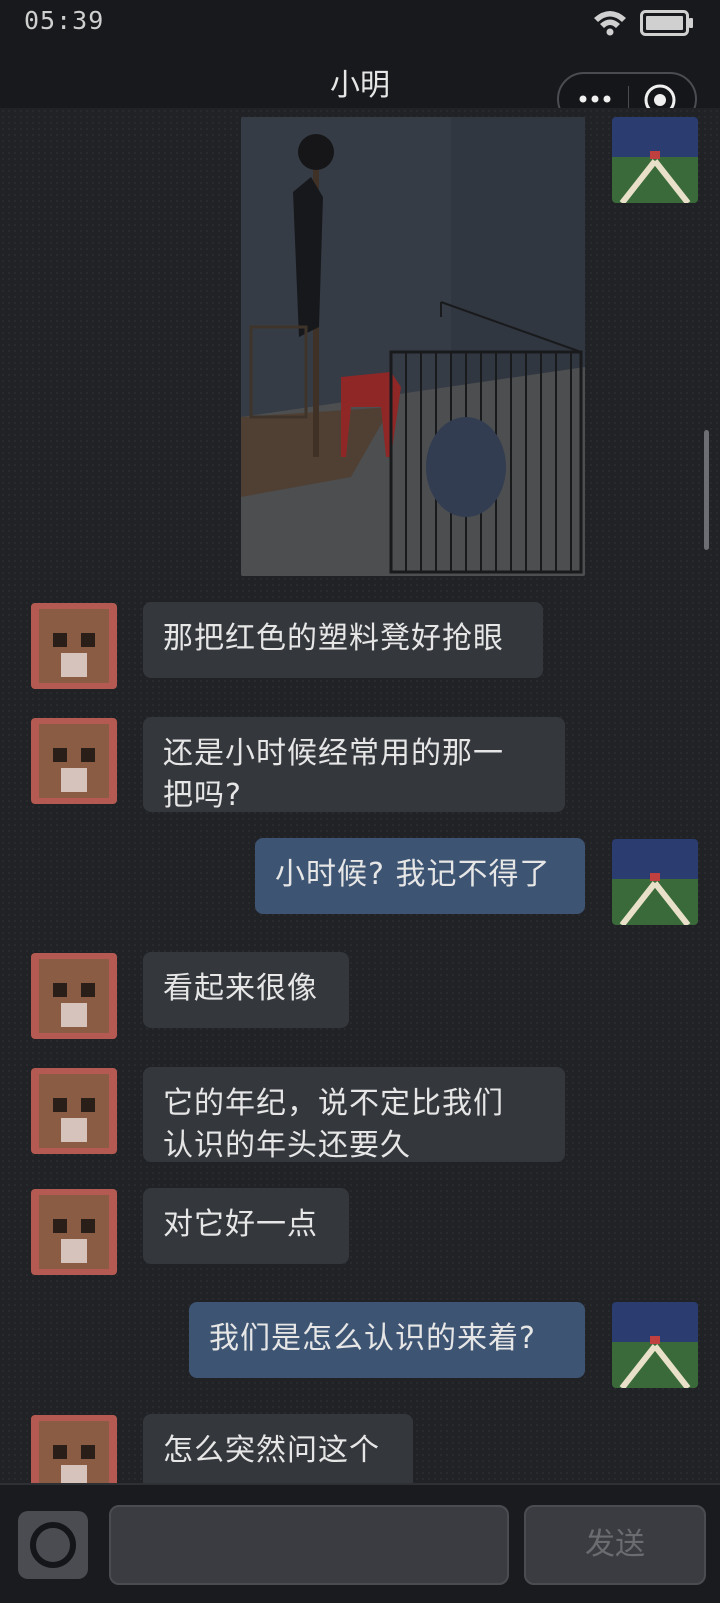 This screenshot has height=1603, width=720. I want to click on input-bar: 发送, so click(360, 1543).